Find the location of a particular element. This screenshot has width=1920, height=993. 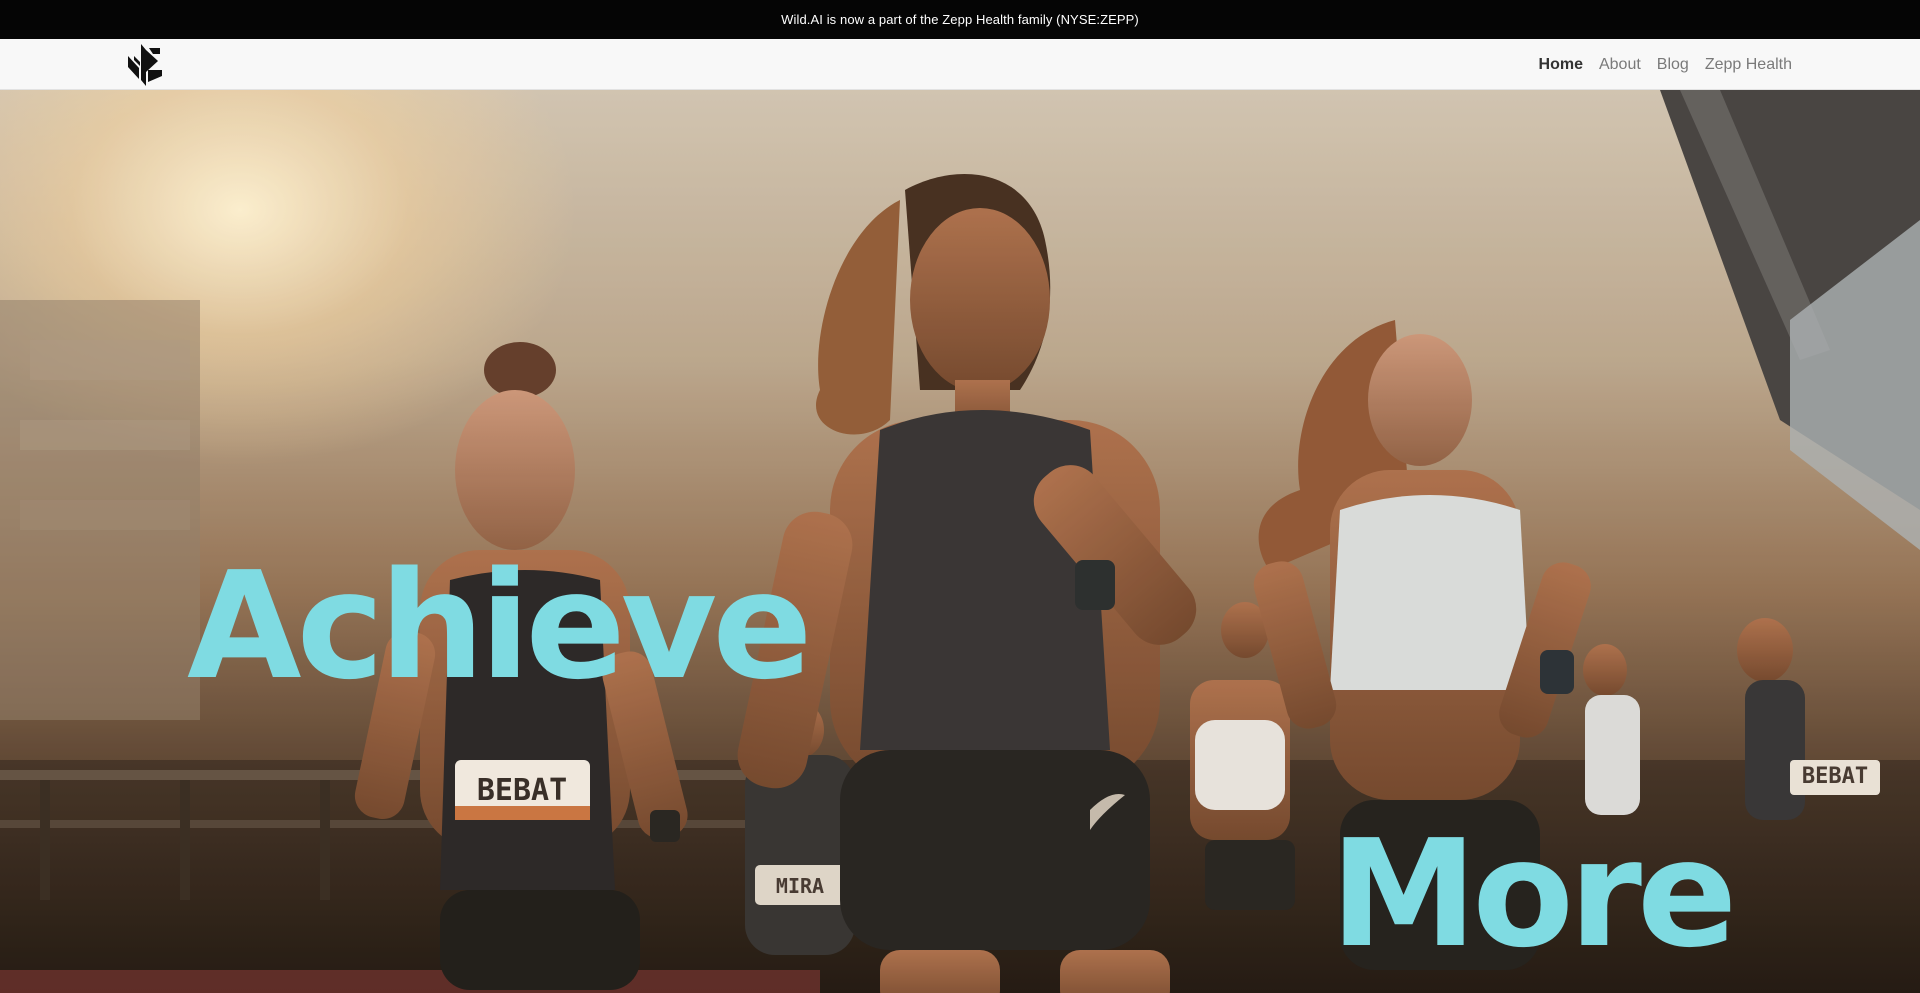

hero-heading-more: More is located at coordinates (1533, 894).